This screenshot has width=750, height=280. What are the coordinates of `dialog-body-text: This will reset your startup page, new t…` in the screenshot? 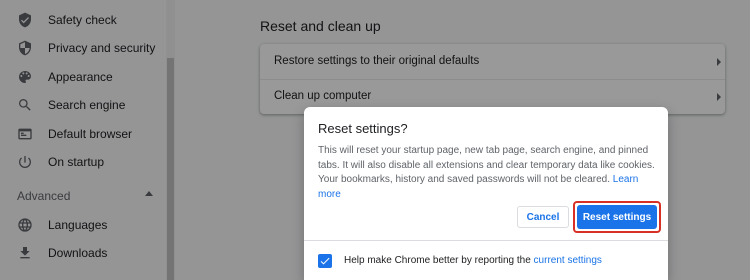 It's located at (486, 165).